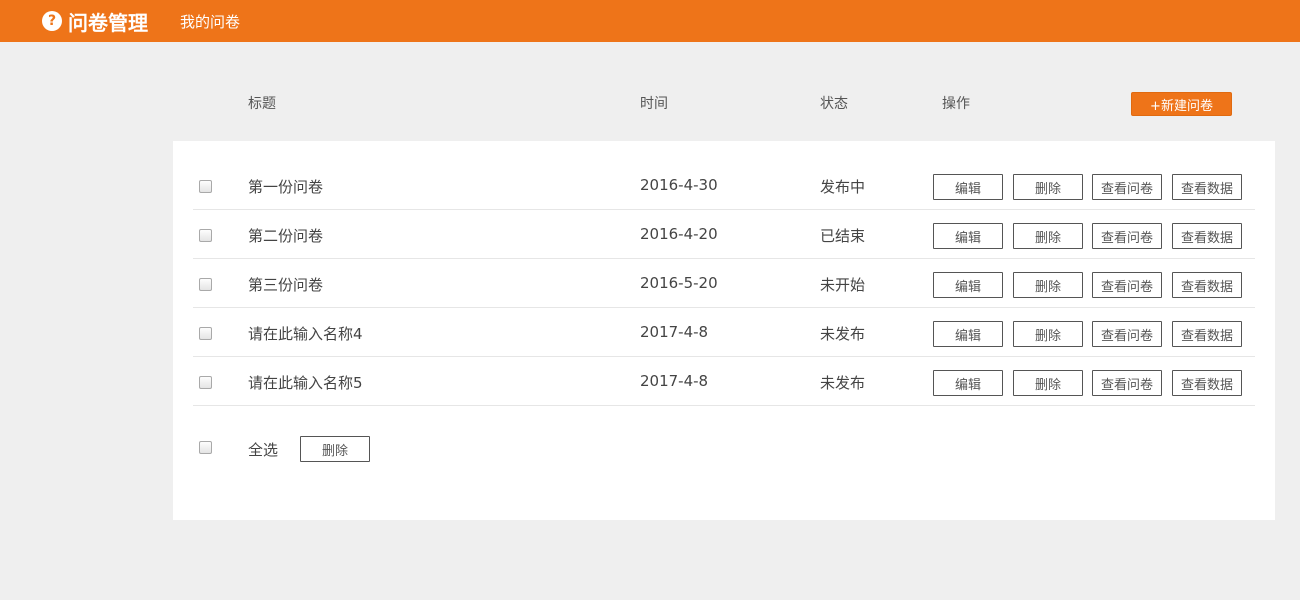  I want to click on select-all-label: 全选, so click(263, 450).